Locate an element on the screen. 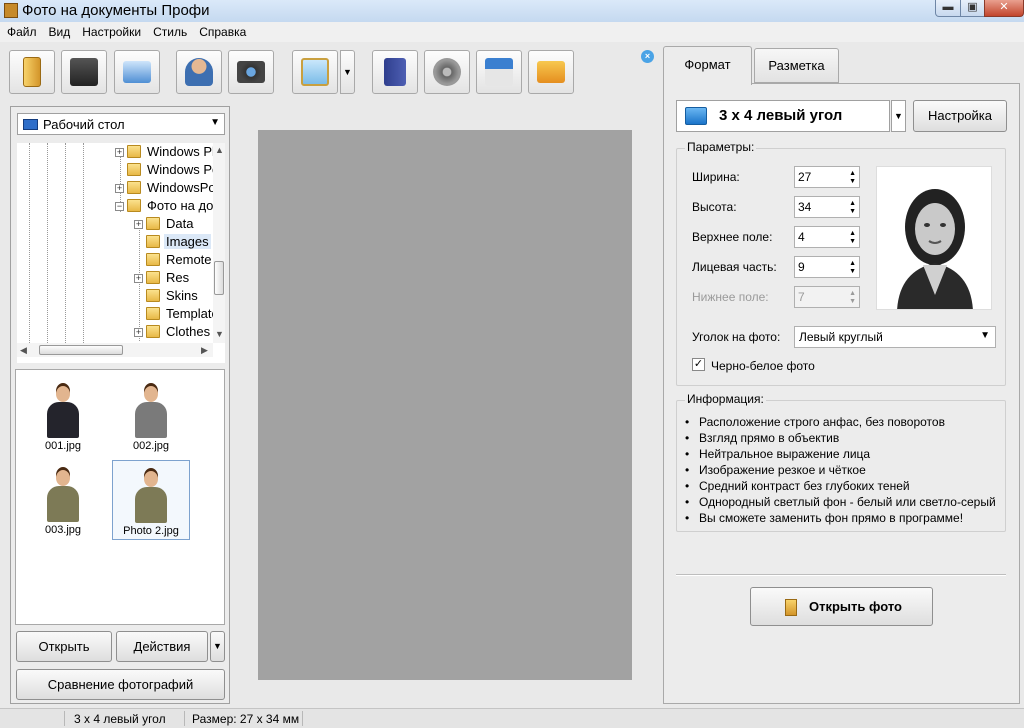 The image size is (1024, 728). toolbar-open-button is located at coordinates (32, 72).